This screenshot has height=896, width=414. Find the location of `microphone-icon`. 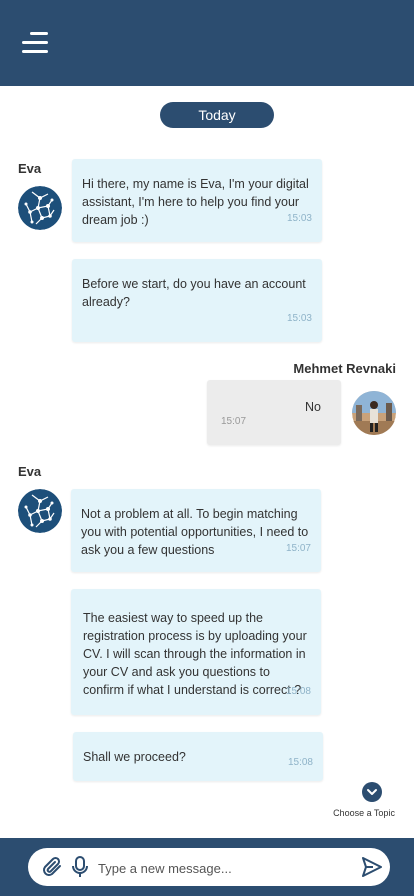

microphone-icon is located at coordinates (80, 867).